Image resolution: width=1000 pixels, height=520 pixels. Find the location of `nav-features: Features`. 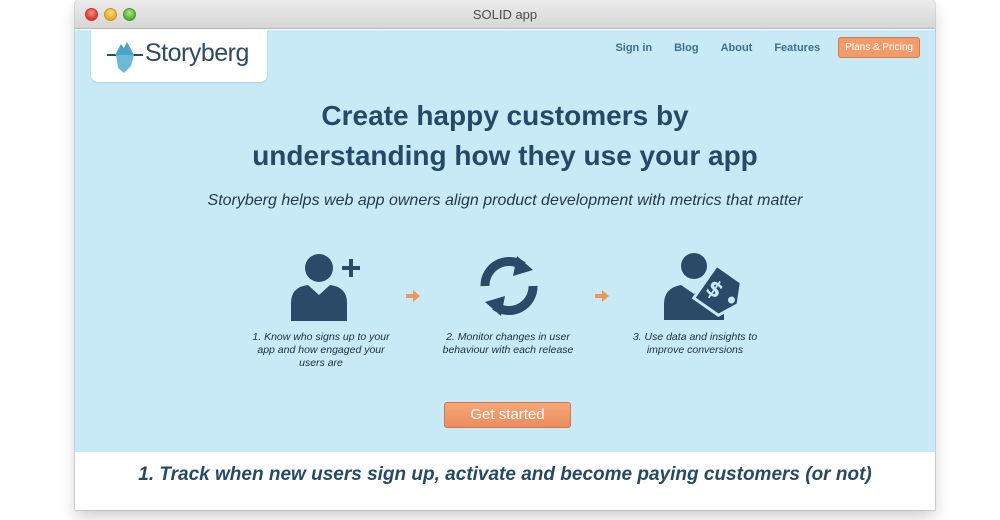

nav-features: Features is located at coordinates (797, 48).